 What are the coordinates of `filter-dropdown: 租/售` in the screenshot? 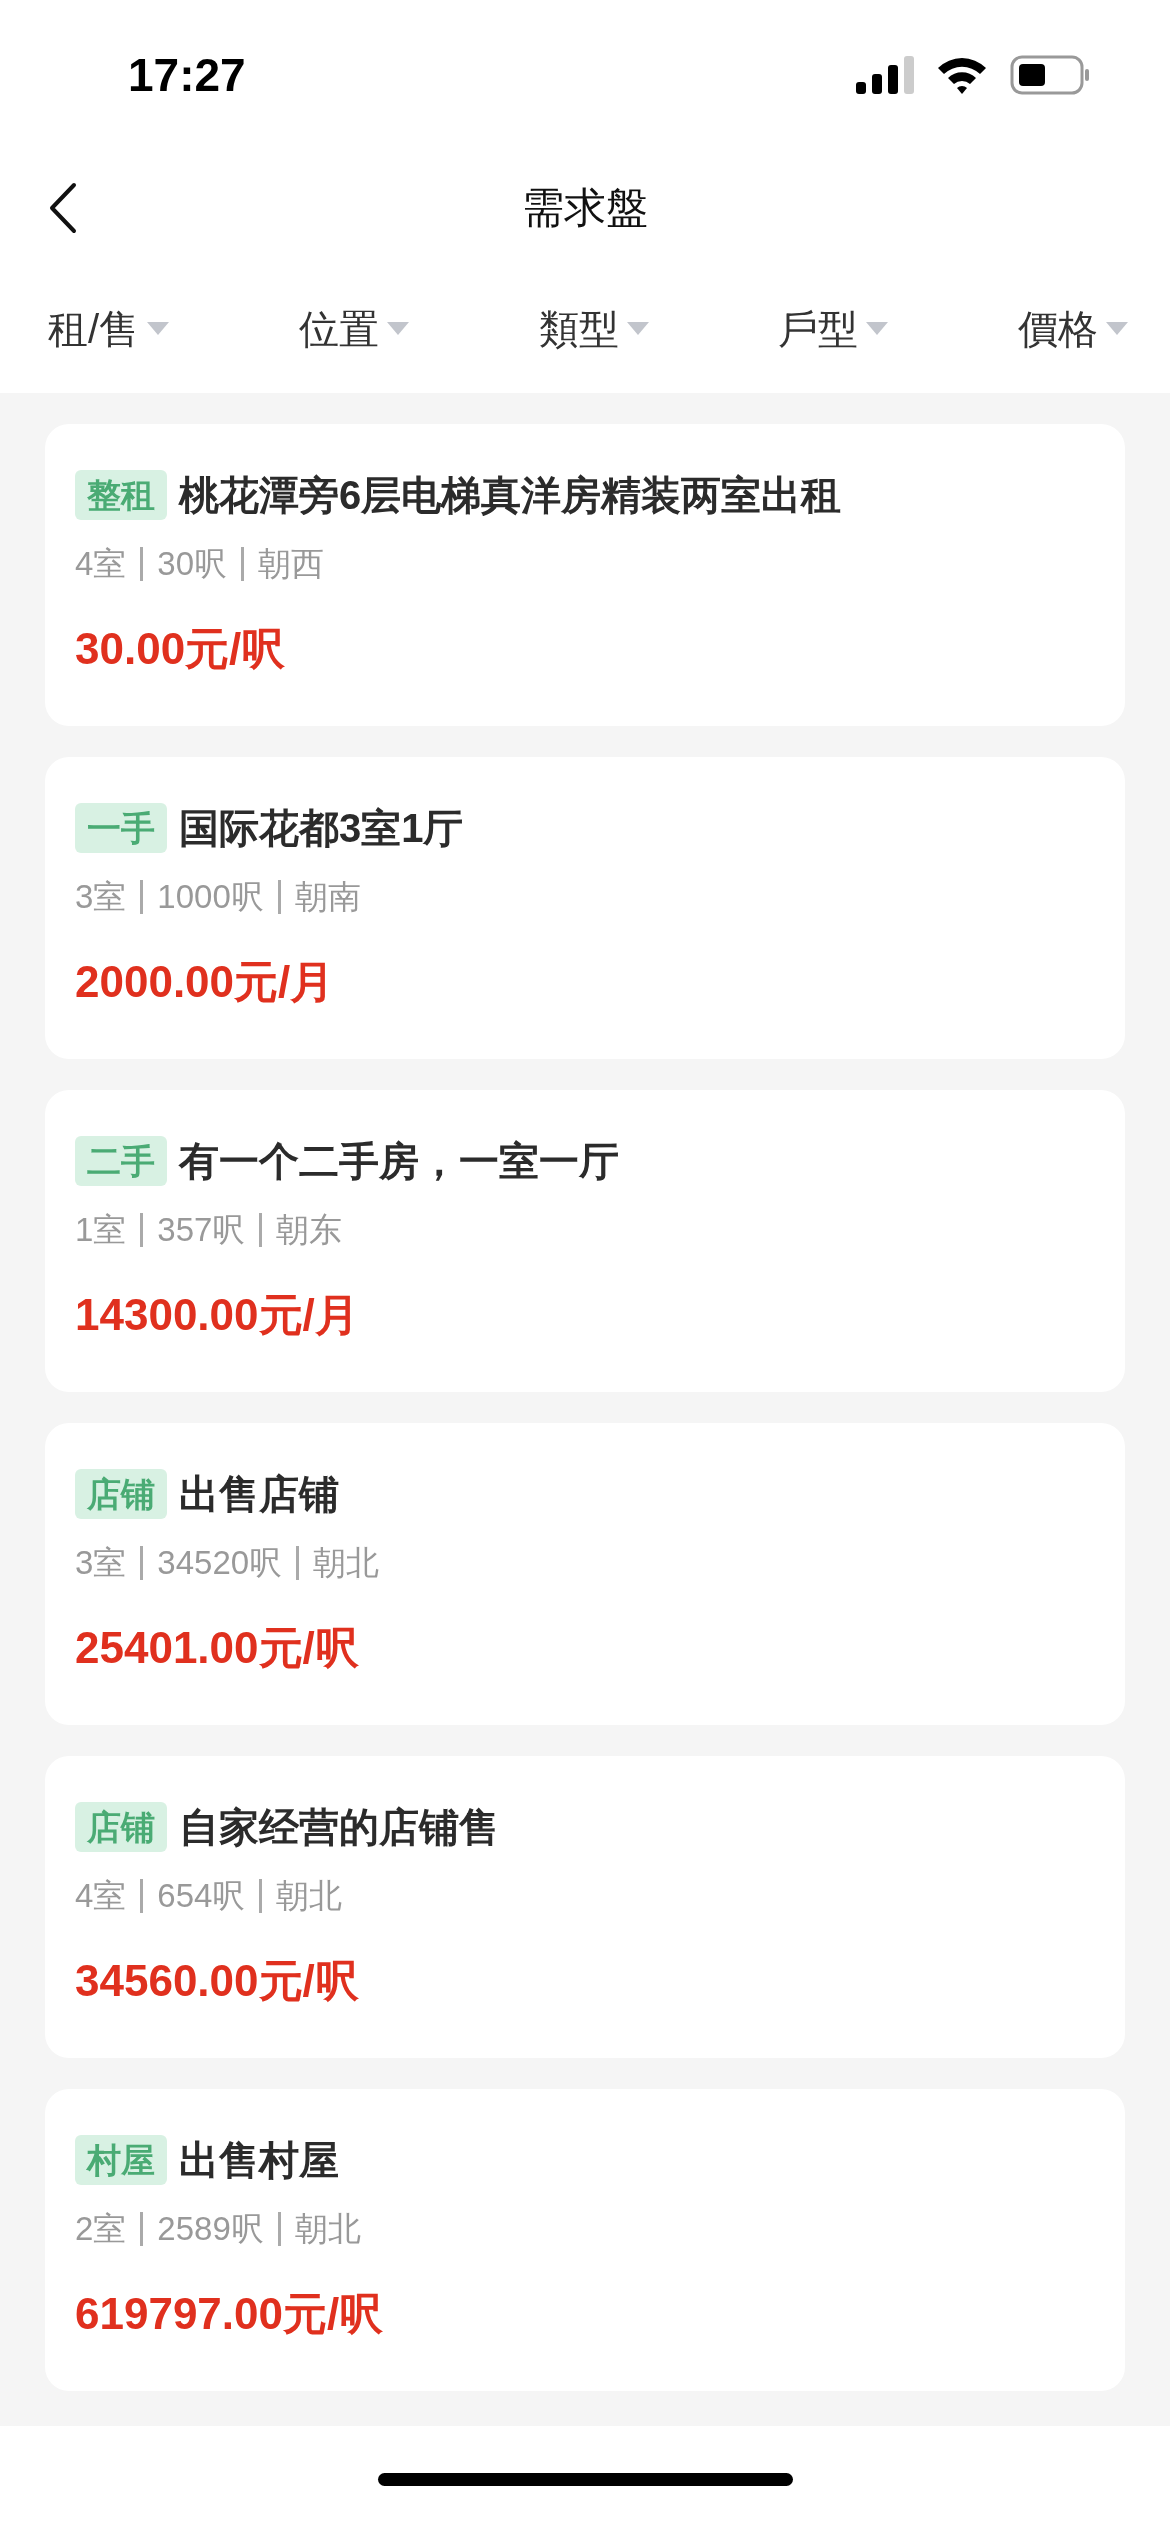 It's located at (109, 329).